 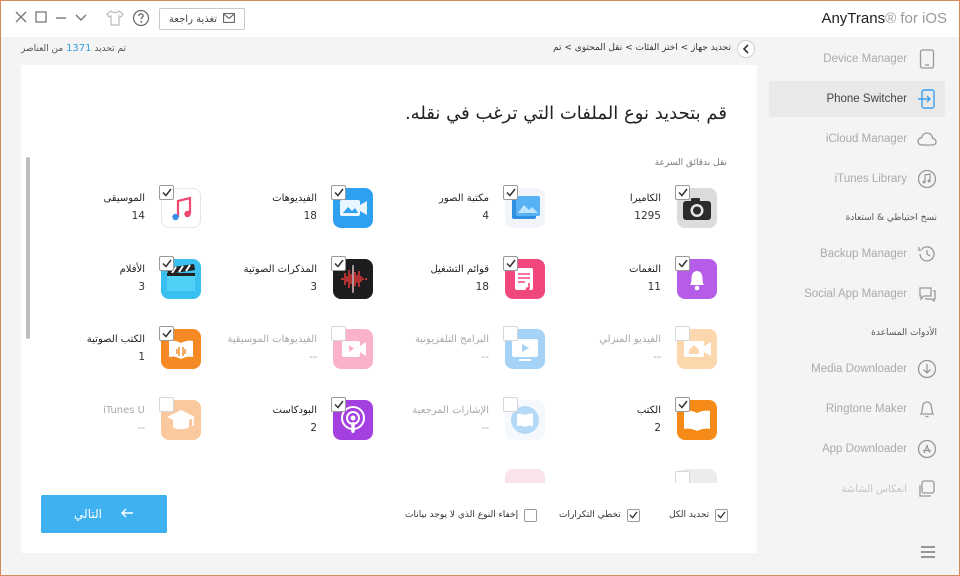 I want to click on category-name: البودكاست, so click(x=294, y=410).